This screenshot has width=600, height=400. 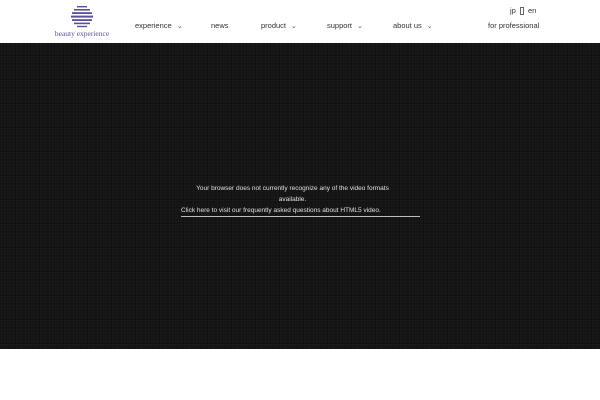 I want to click on nav-item-label: product, so click(x=274, y=25).